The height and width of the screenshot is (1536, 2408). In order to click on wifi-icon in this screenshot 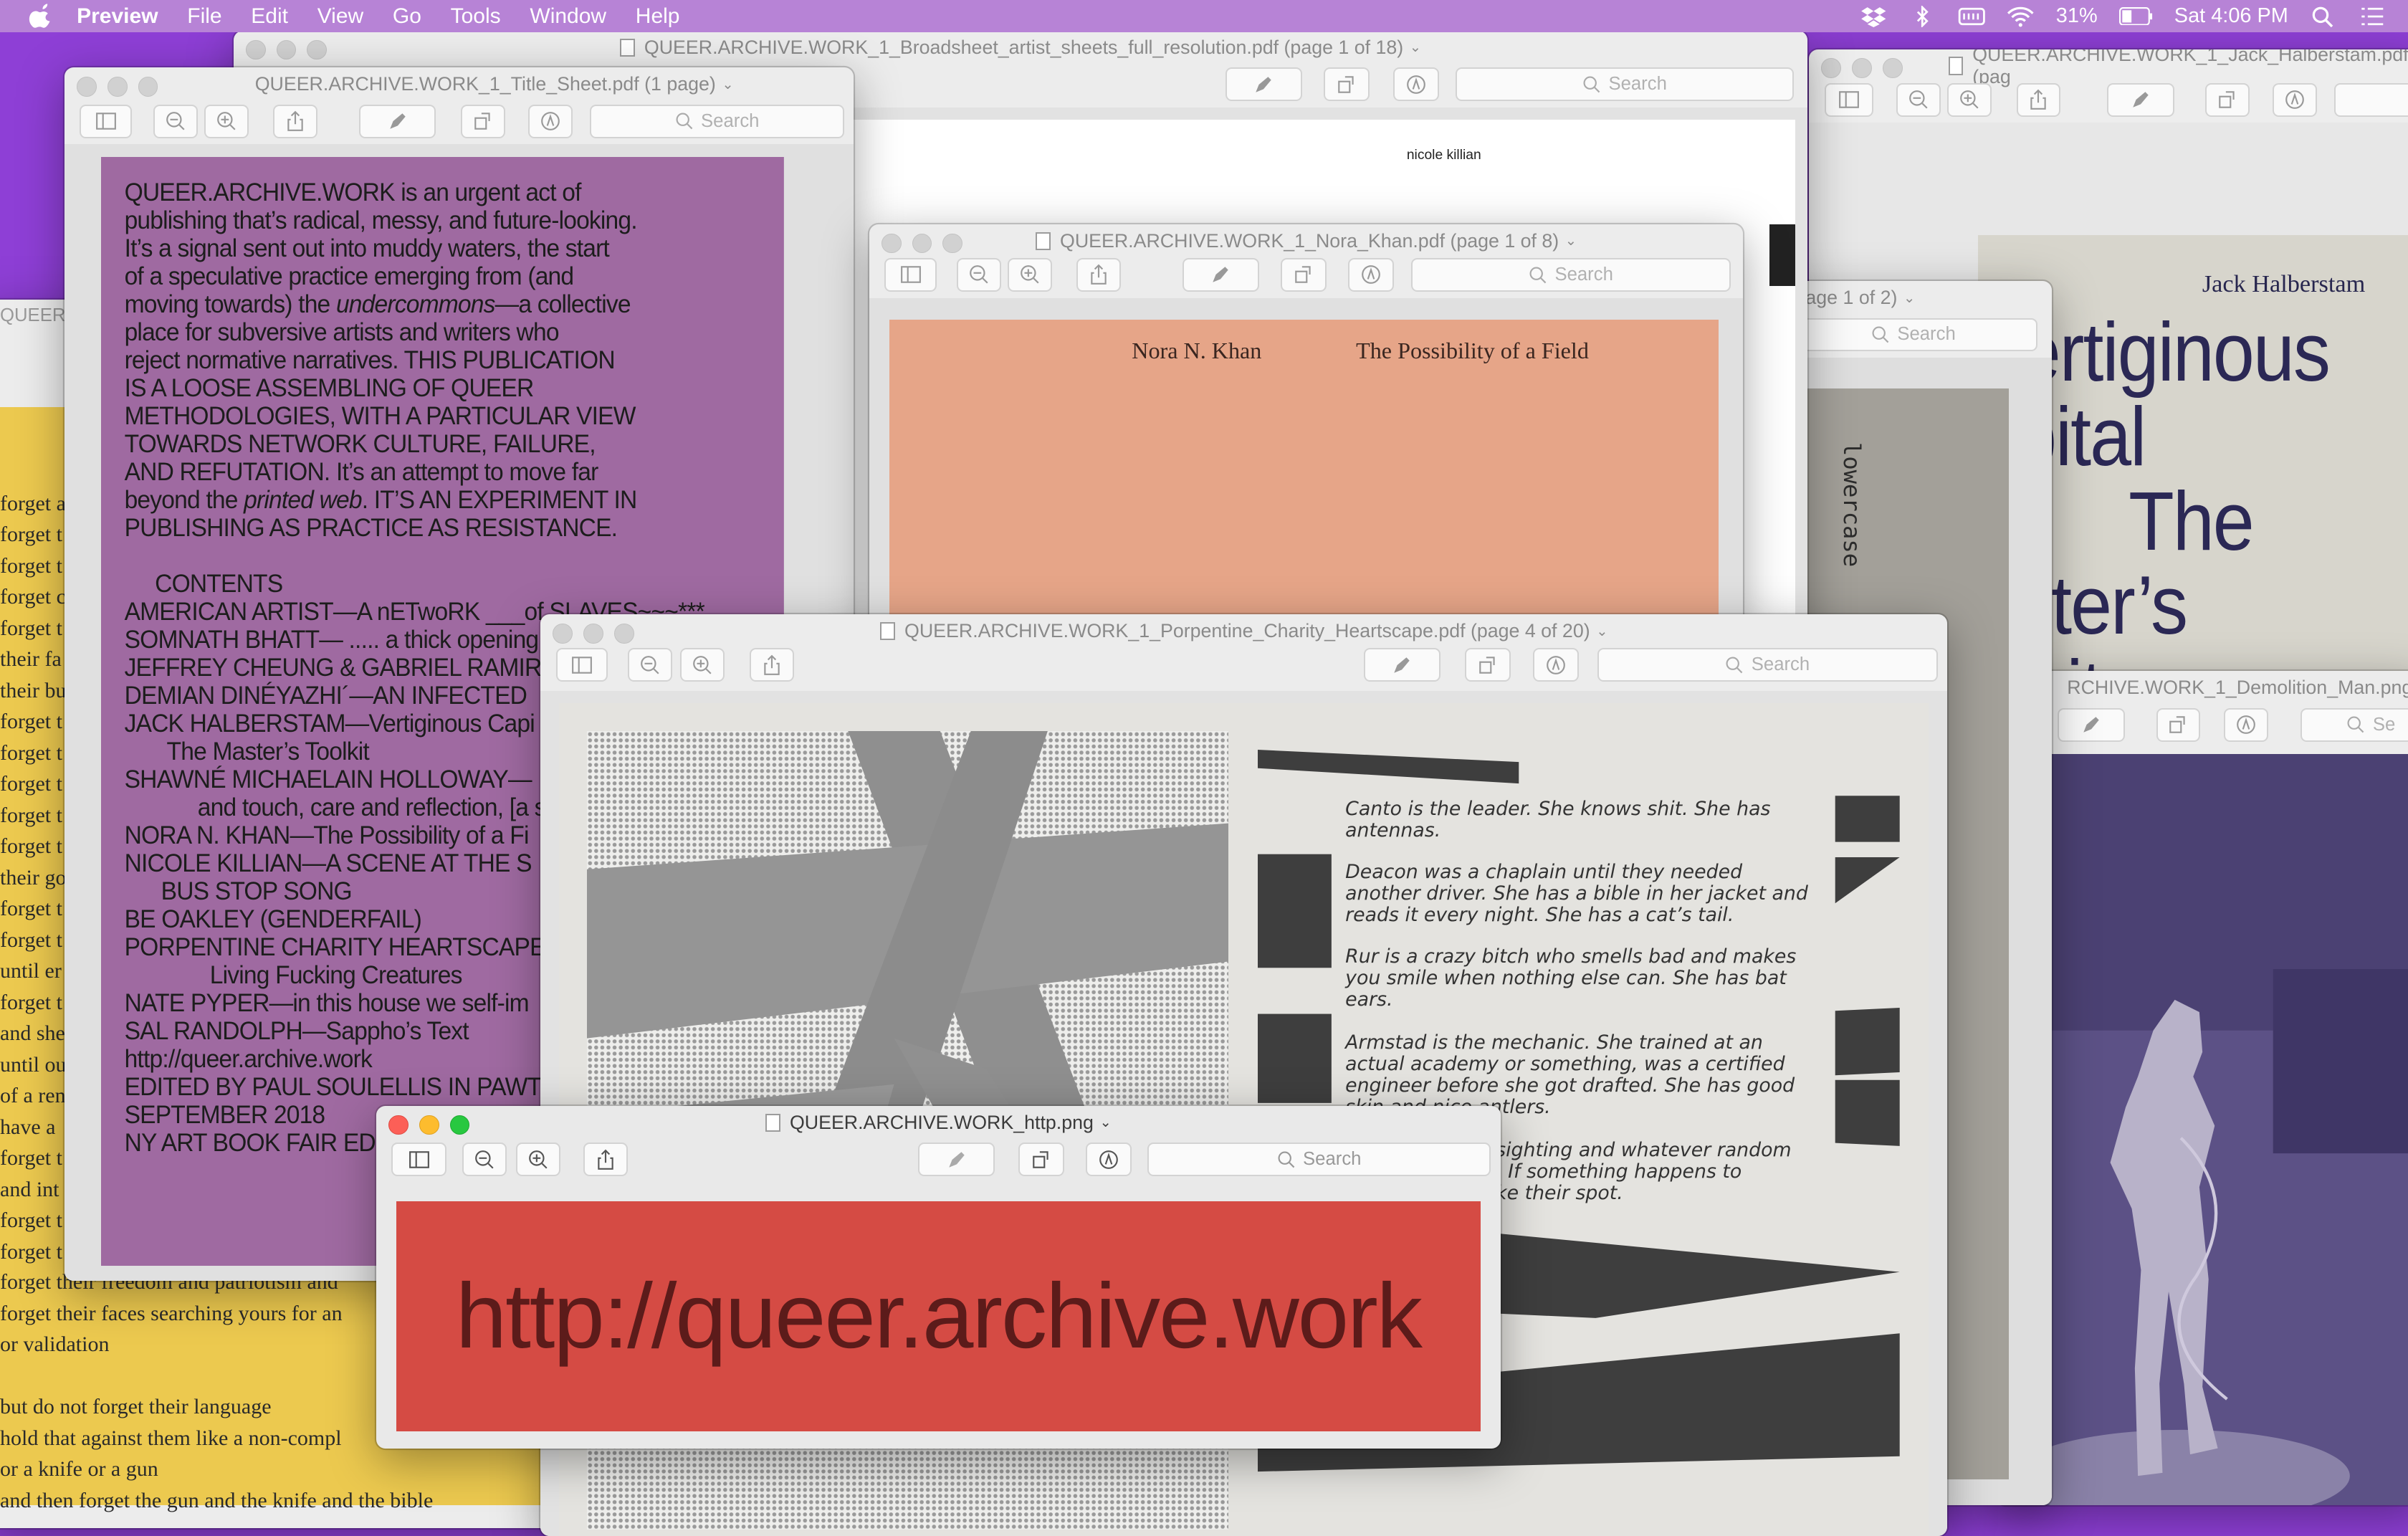, I will do `click(2021, 16)`.